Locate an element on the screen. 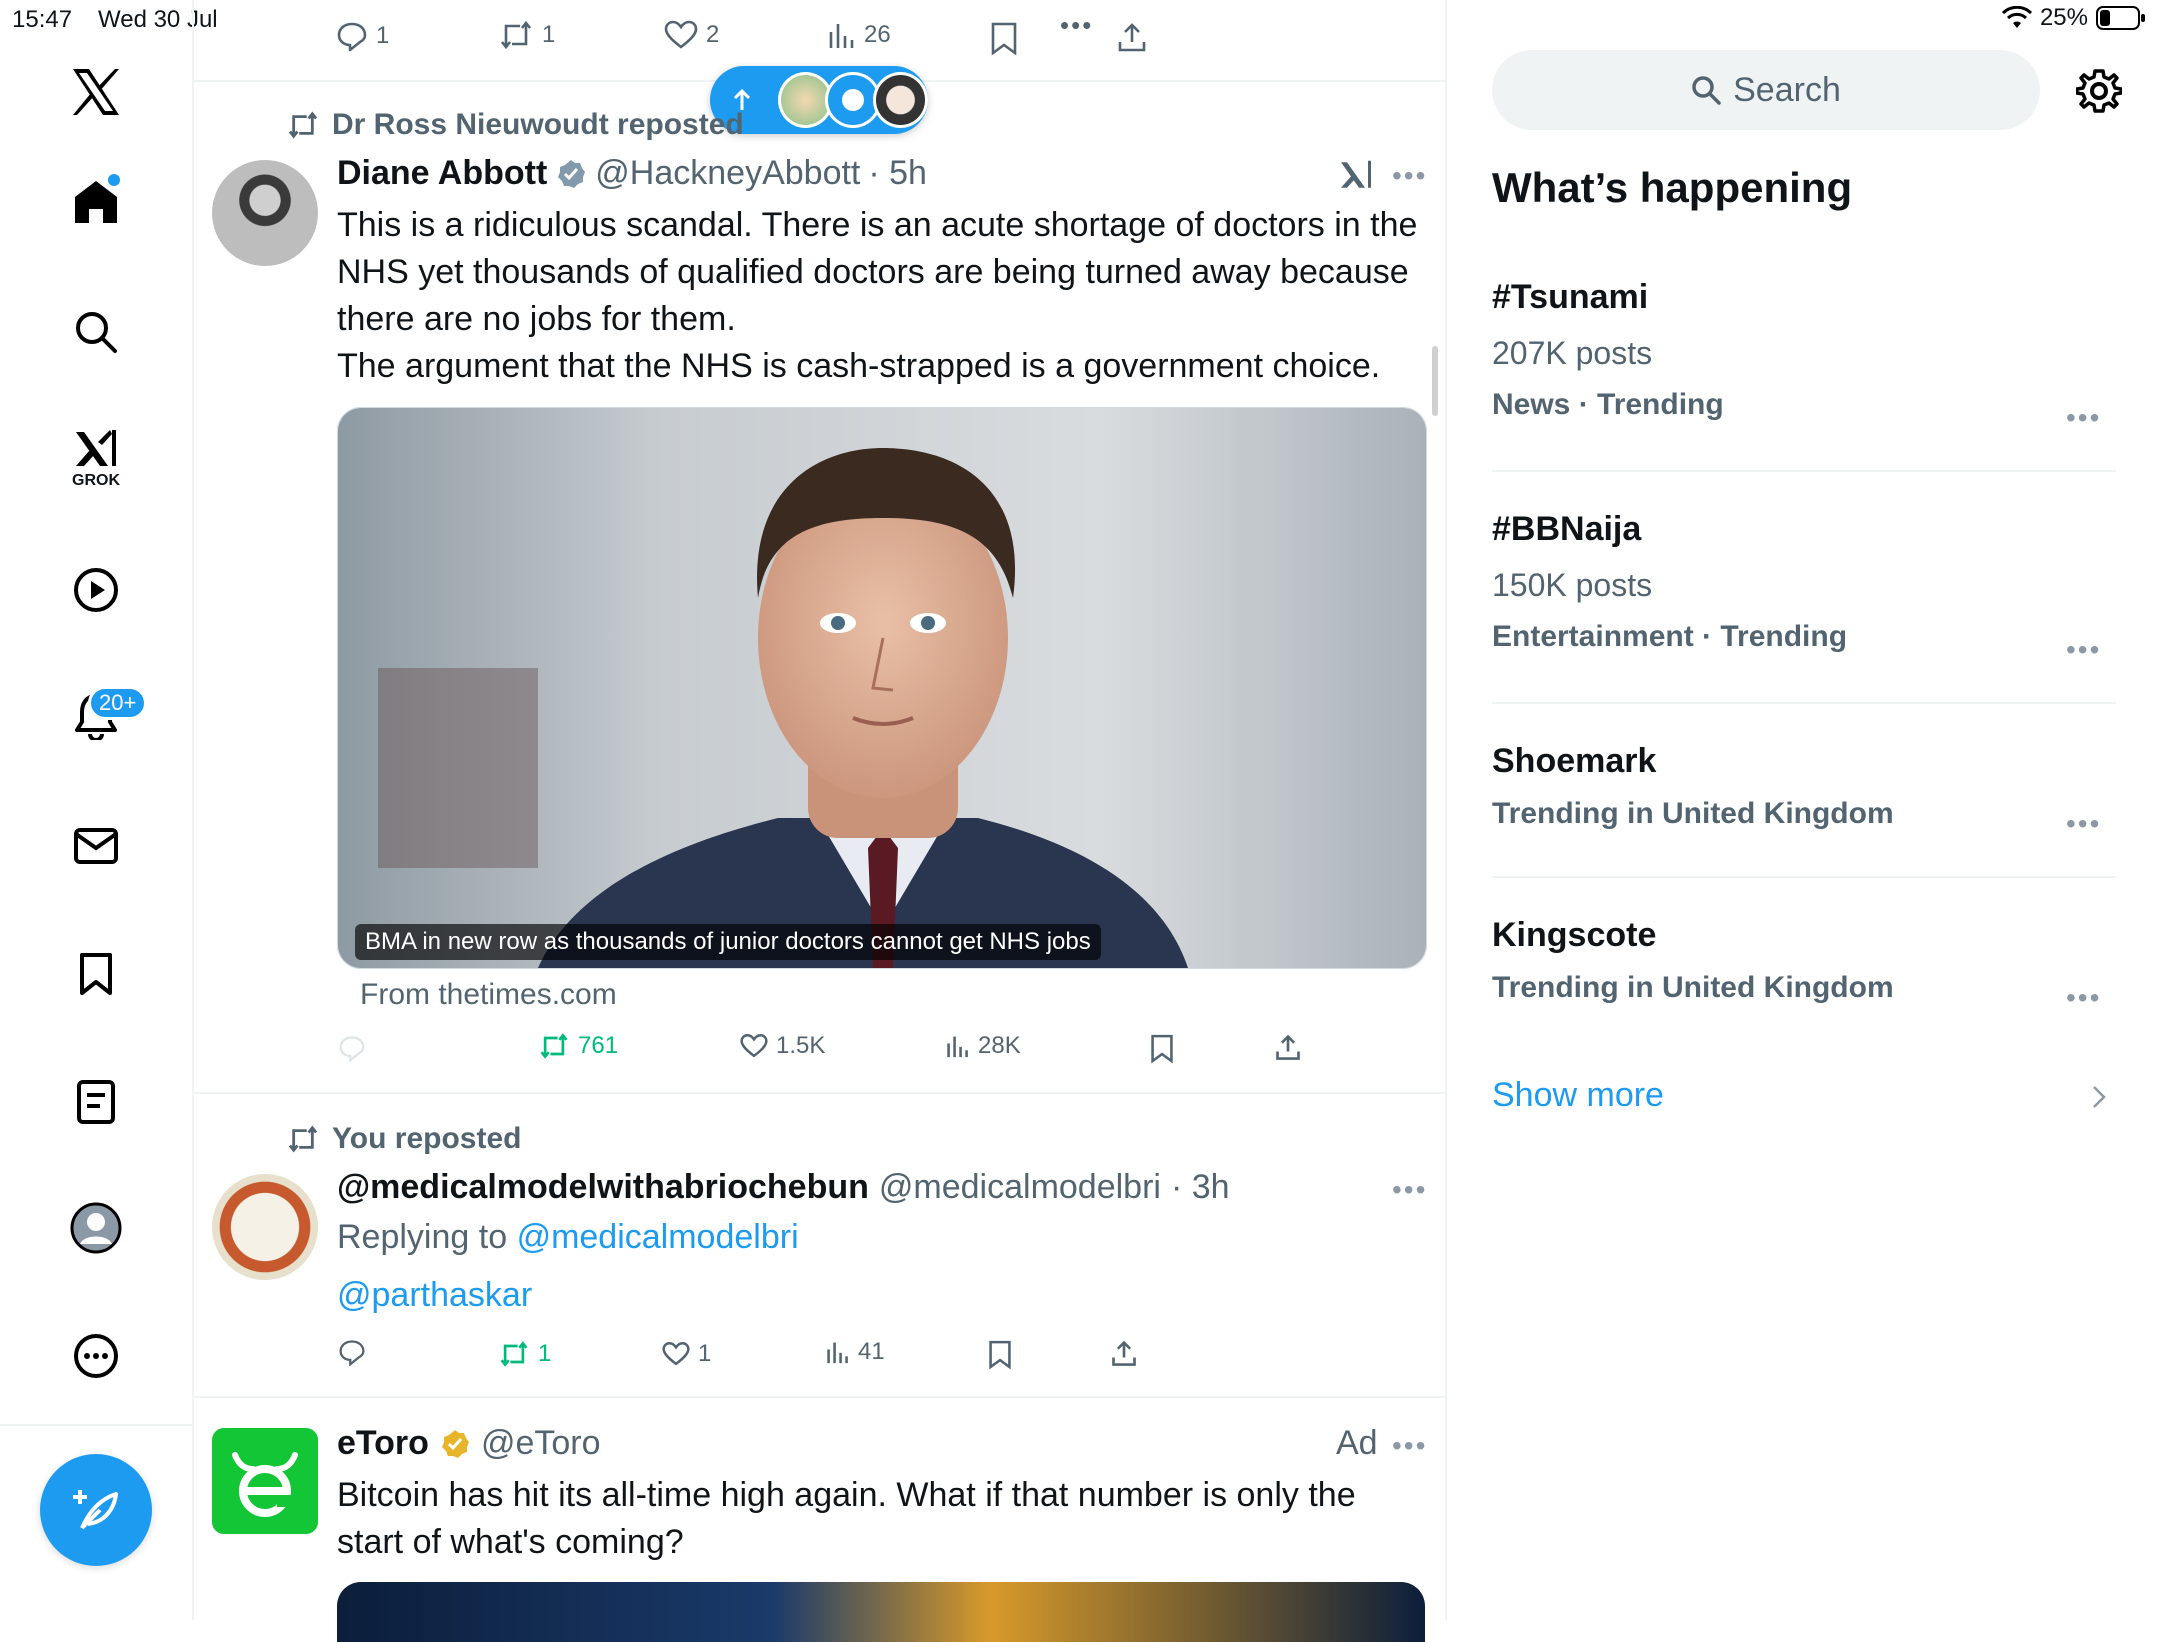 Image resolution: width=2160 pixels, height=1642 pixels. x-logo-icon is located at coordinates (96, 92).